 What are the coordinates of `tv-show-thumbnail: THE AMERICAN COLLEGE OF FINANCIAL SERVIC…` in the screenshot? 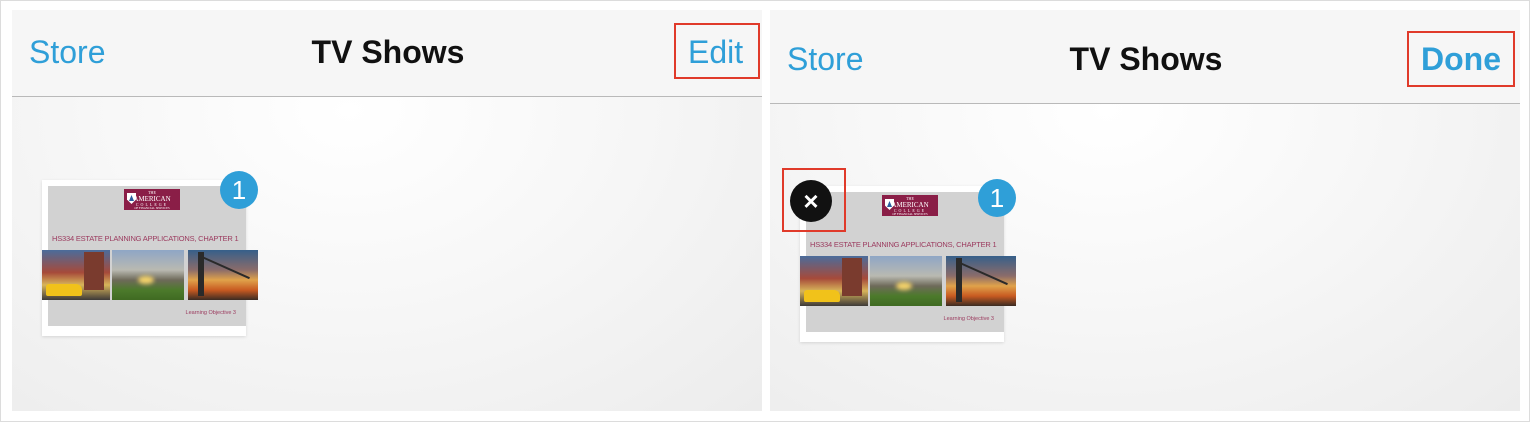 It's located at (150, 258).